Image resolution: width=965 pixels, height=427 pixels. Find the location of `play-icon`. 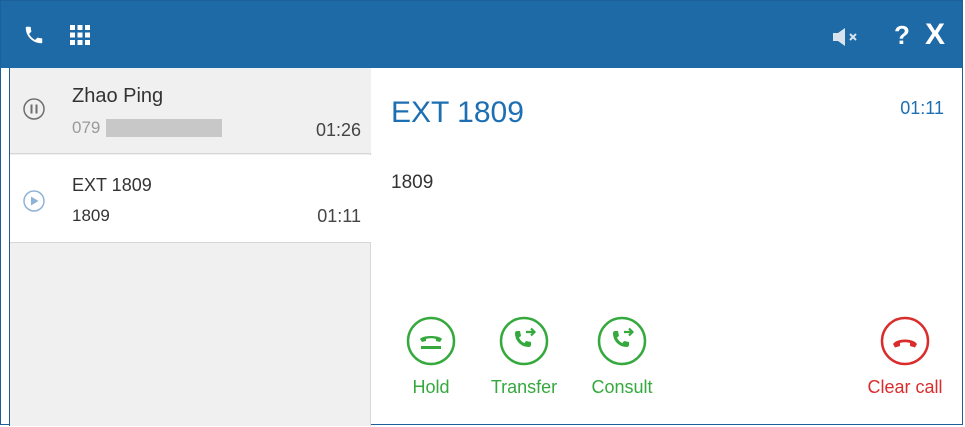

play-icon is located at coordinates (34, 201).